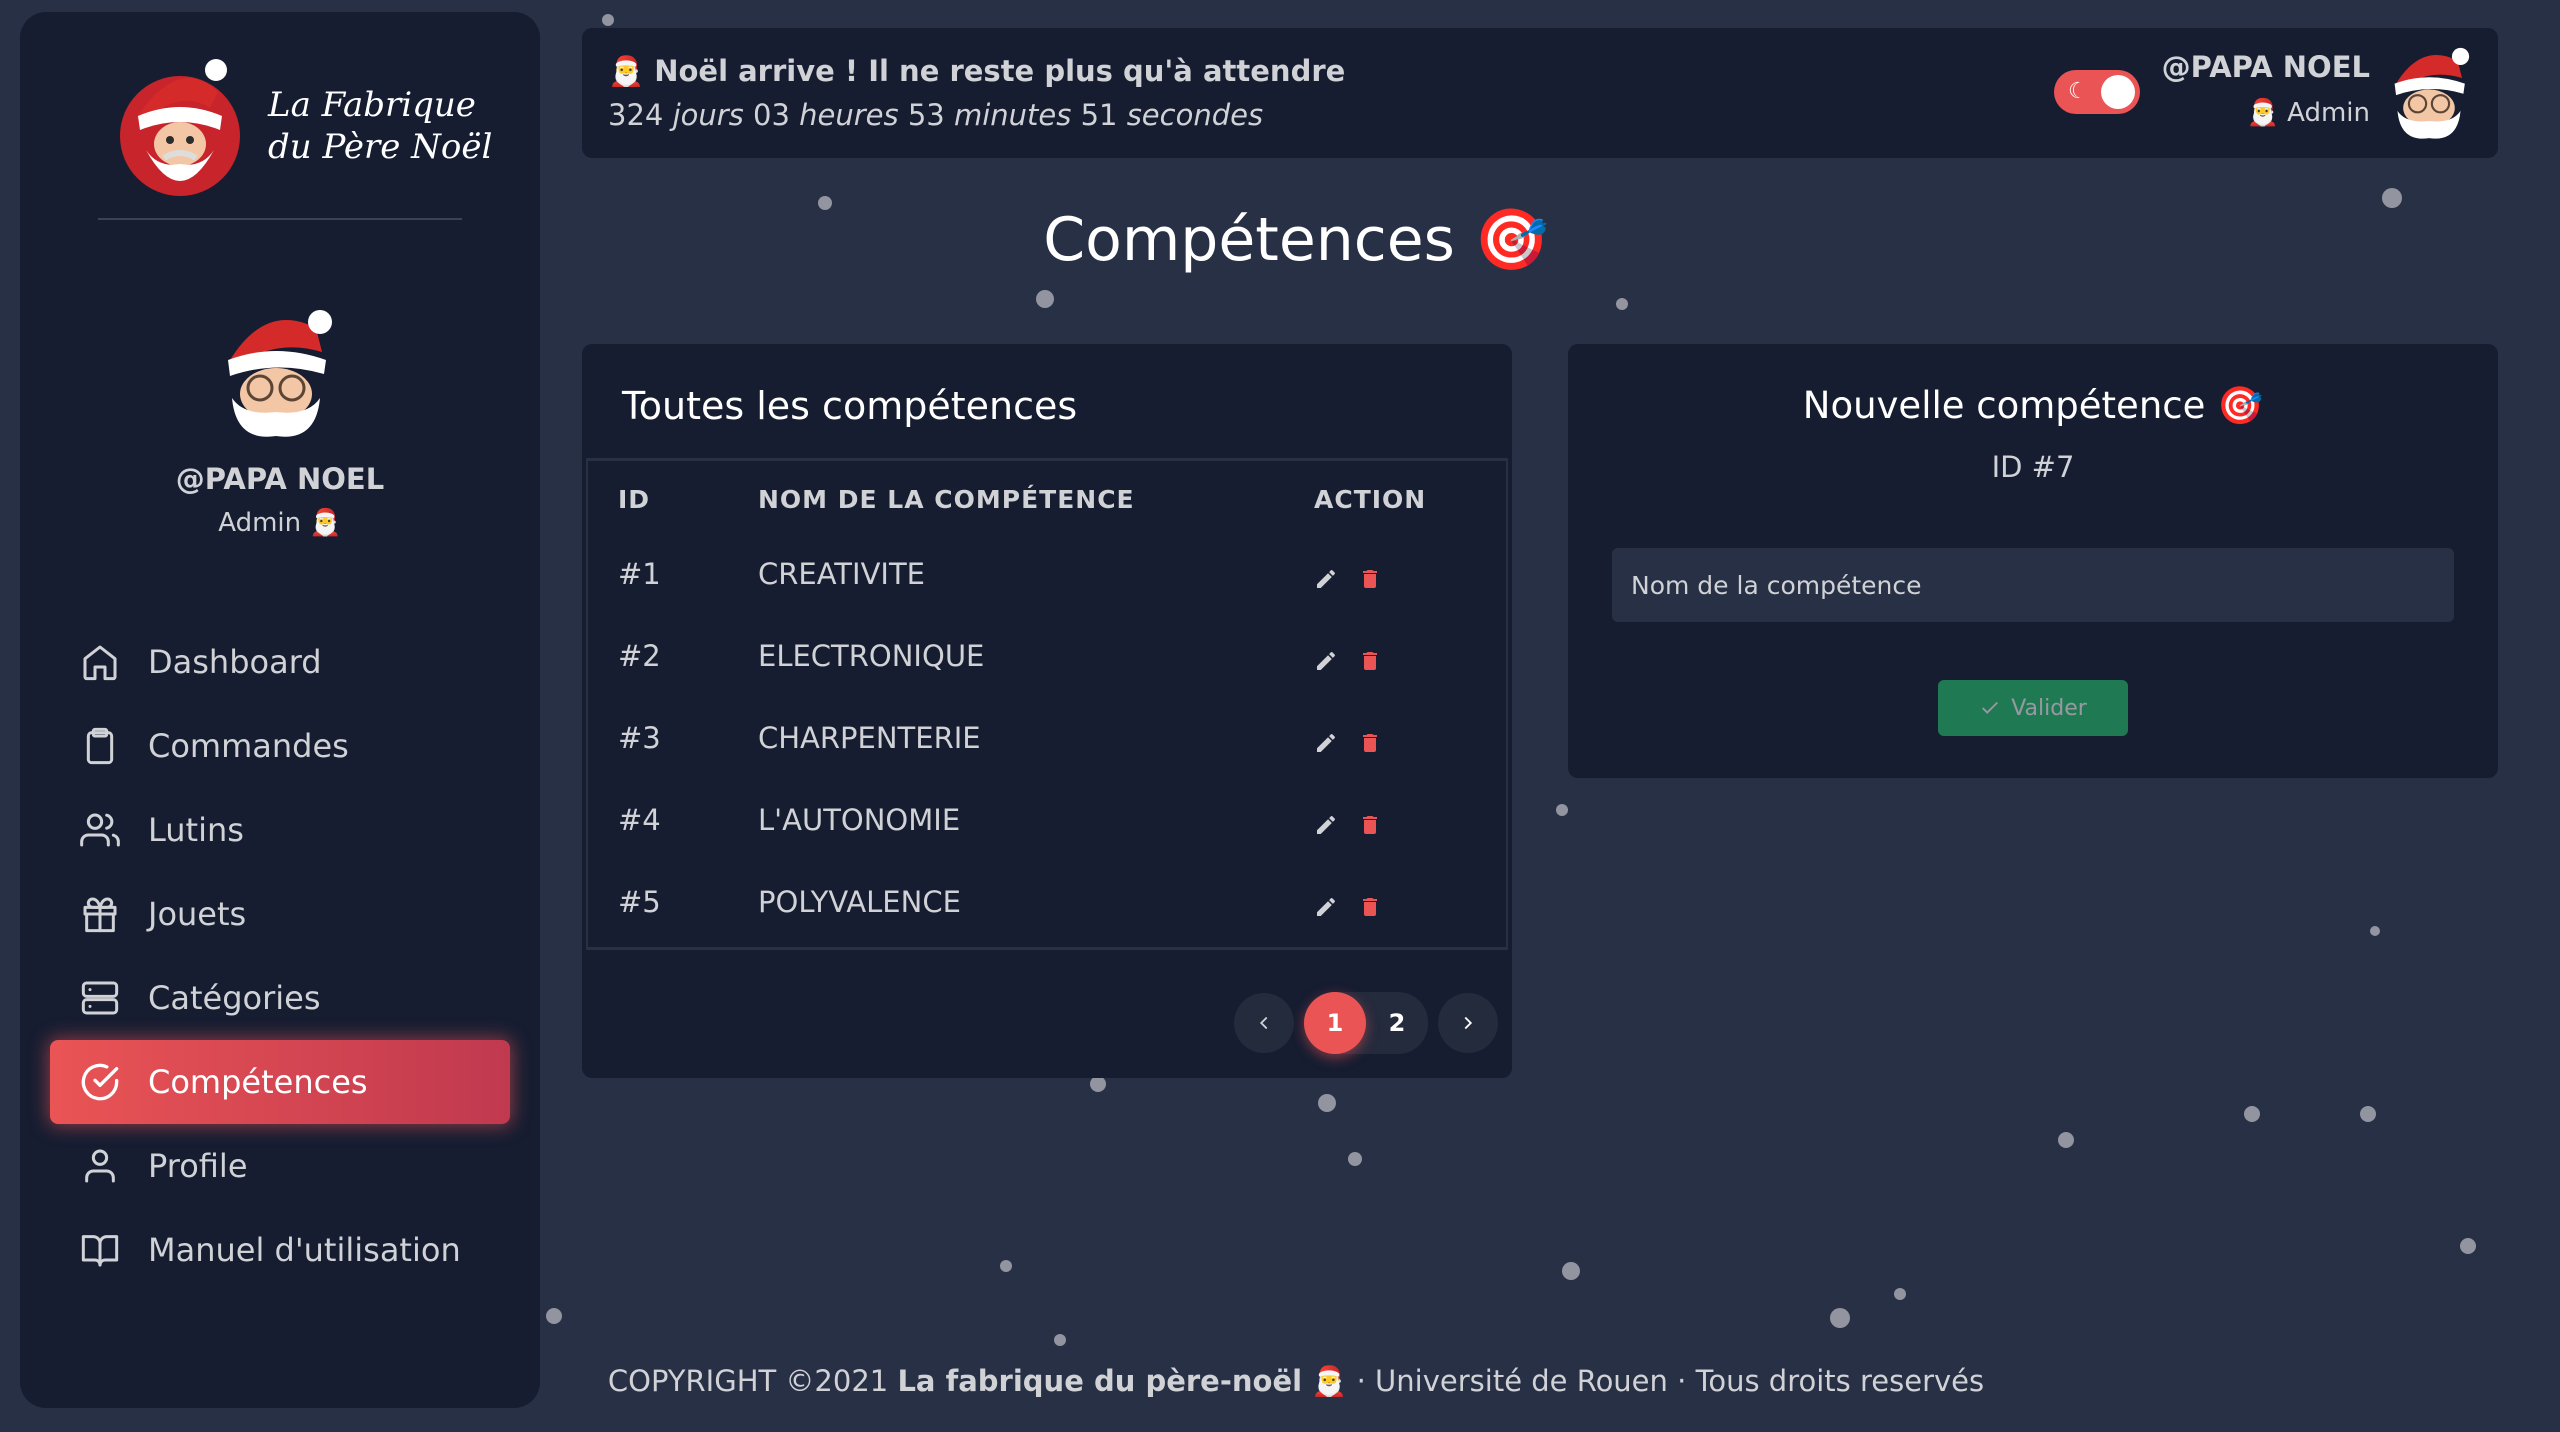 Image resolution: width=2560 pixels, height=1432 pixels. What do you see at coordinates (748, 1381) in the screenshot?
I see `footer-copyright: COPYRIGHT ©2021` at bounding box center [748, 1381].